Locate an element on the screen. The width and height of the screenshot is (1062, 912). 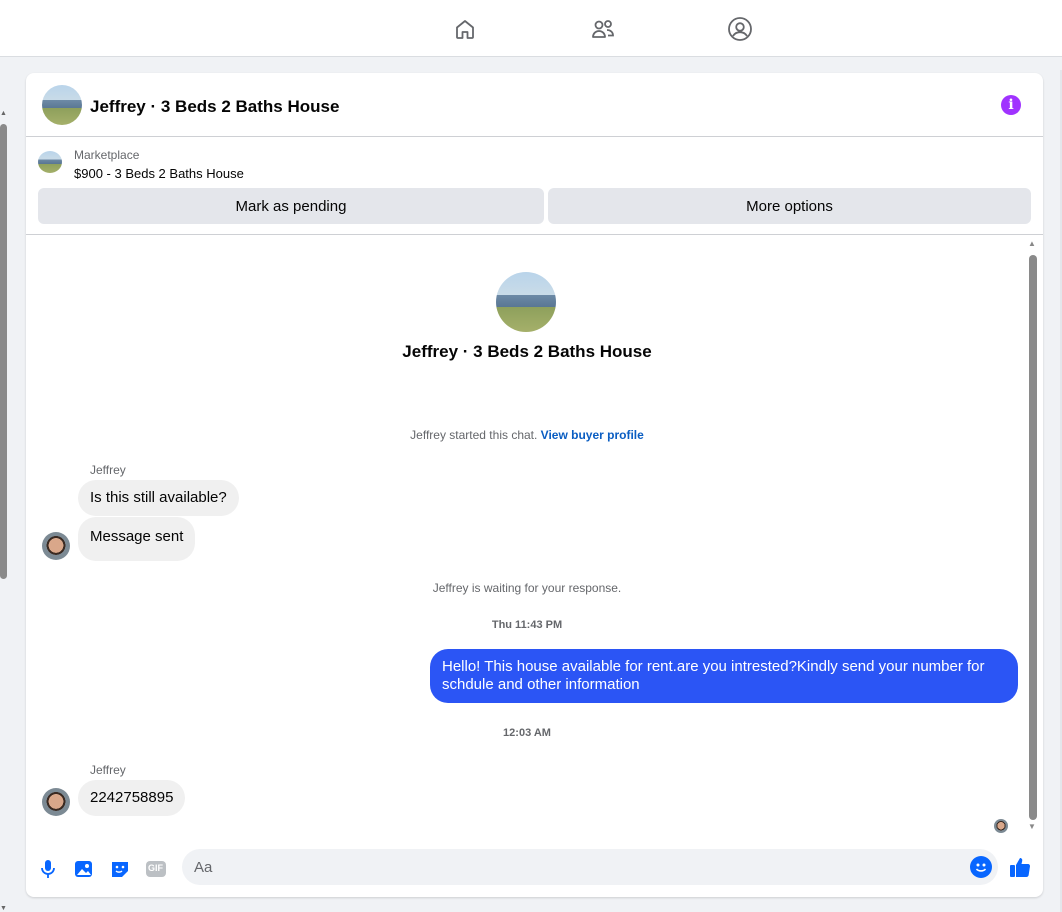
more-options-button: More options is located at coordinates (789, 206).